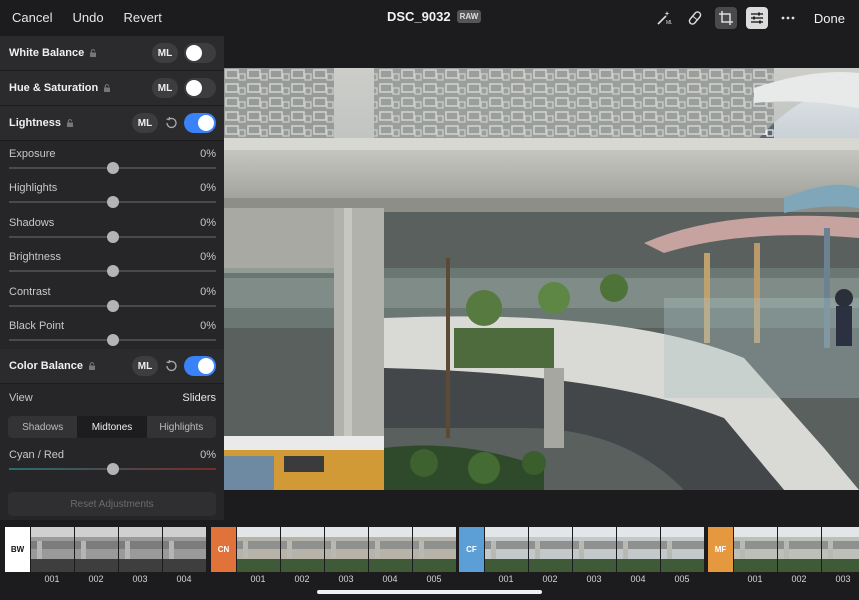 The width and height of the screenshot is (859, 600). I want to click on hue-saturation-toggle, so click(200, 88).